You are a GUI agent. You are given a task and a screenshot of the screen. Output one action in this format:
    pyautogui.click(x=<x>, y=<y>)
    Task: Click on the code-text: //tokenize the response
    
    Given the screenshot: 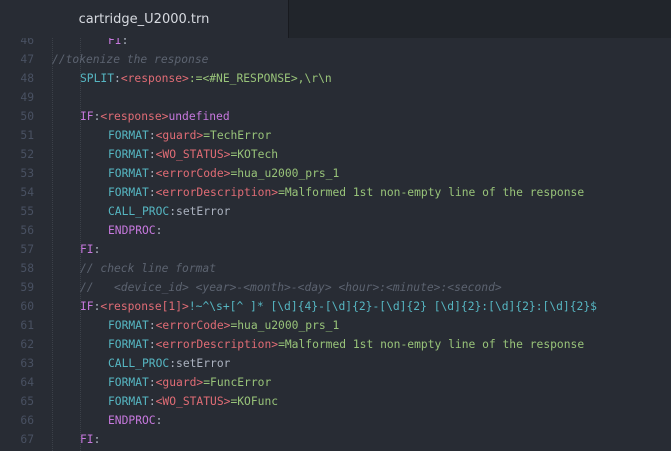 What is the action you would take?
    pyautogui.click(x=130, y=59)
    